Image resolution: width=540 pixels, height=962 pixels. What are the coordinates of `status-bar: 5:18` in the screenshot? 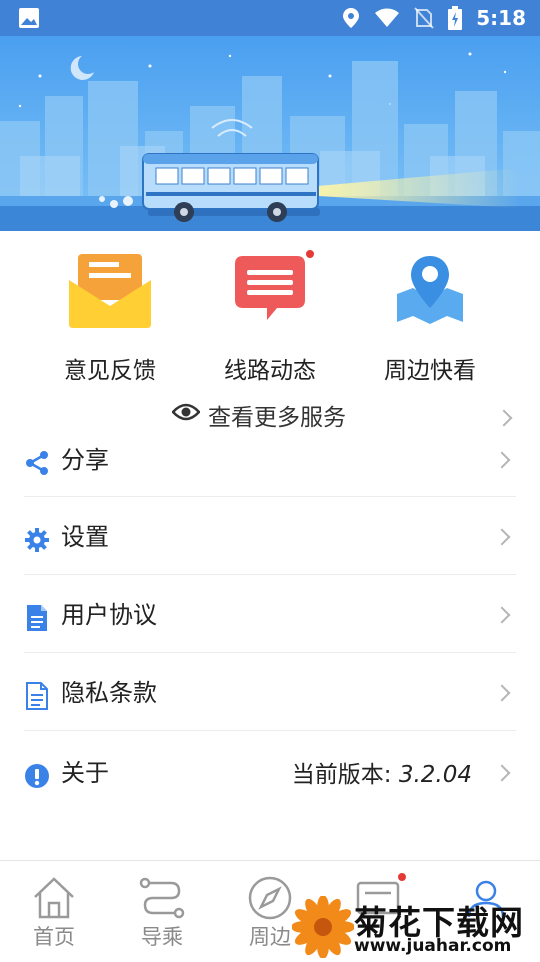 It's located at (270, 18).